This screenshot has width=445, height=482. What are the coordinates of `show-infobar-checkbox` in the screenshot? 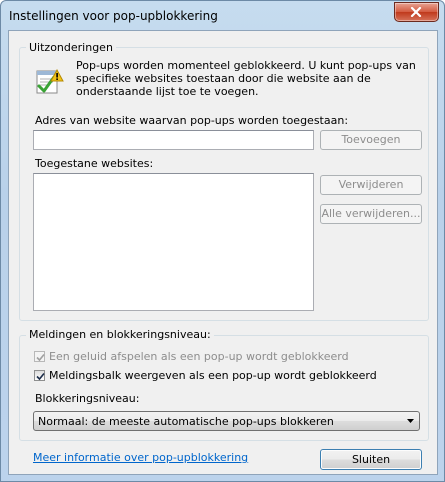 It's located at (39, 375).